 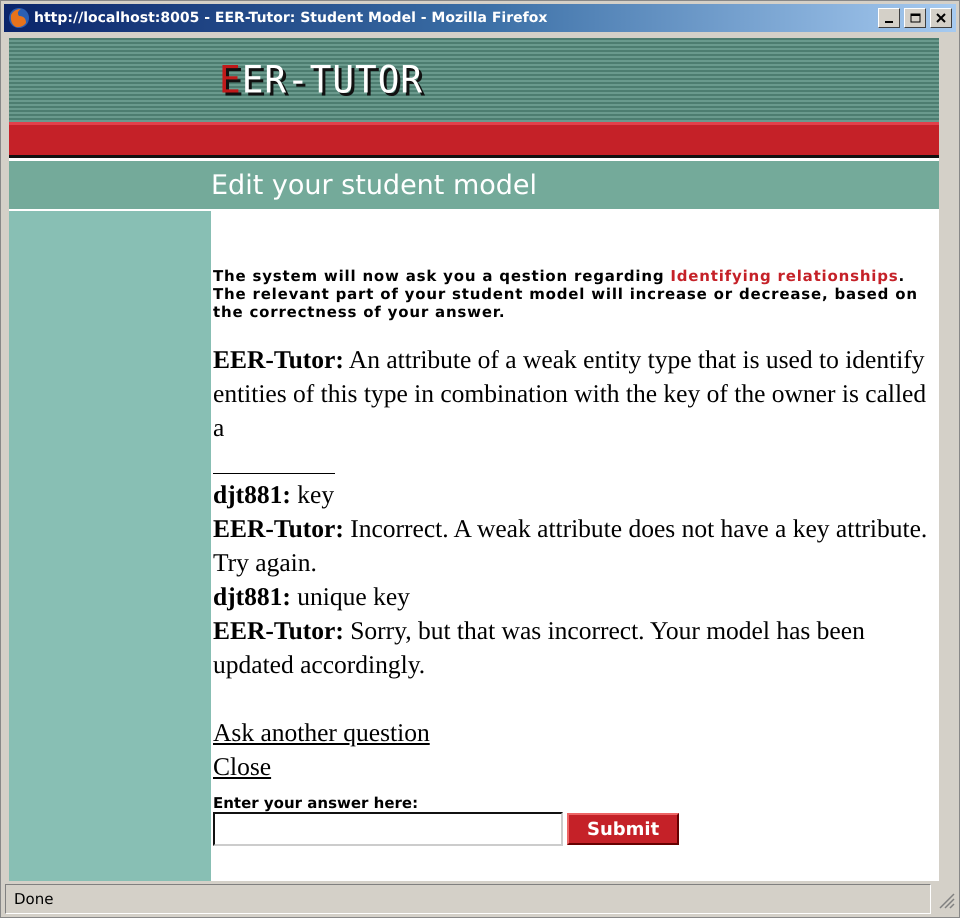 What do you see at coordinates (570, 394) in the screenshot?
I see `dialogue-line: EER-Tutor: An attribute of a weak entity type that is used to identify entities of this type in combination with the key of the owner is called a` at bounding box center [570, 394].